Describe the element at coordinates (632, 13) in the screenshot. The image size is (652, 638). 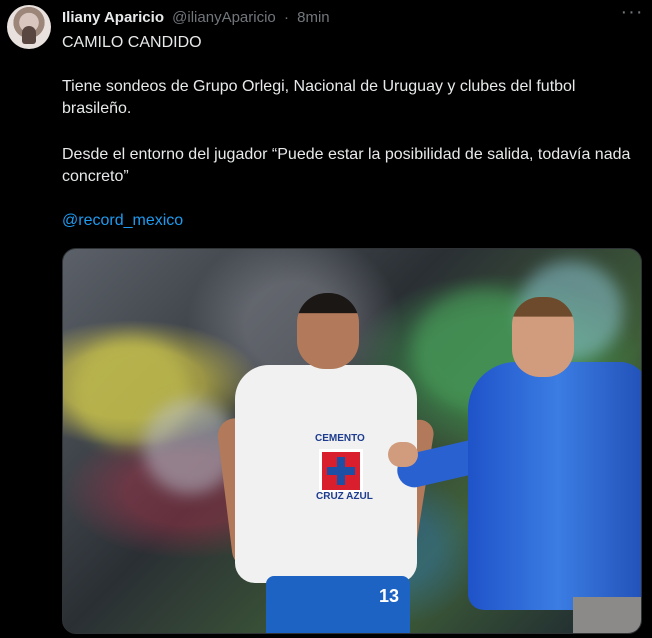
I see `more-icon: ···` at that location.